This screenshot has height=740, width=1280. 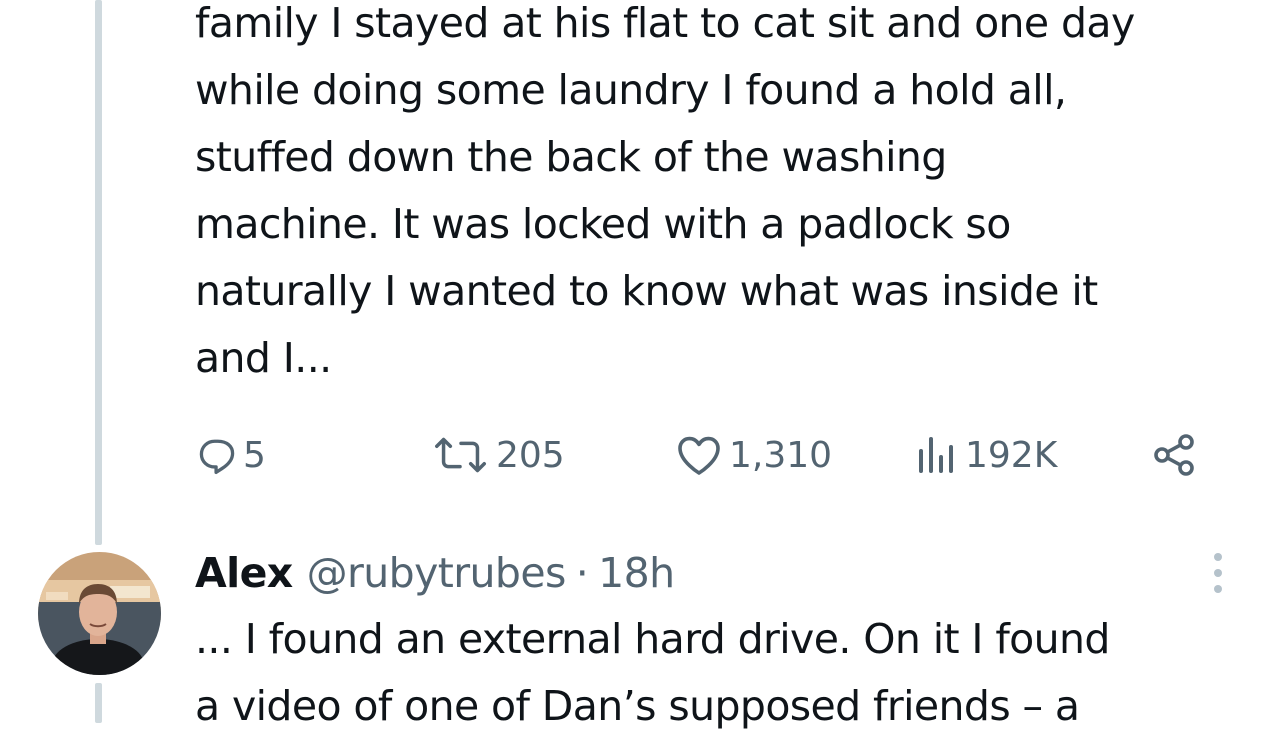 I want to click on thread-connector-line, so click(x=98, y=272).